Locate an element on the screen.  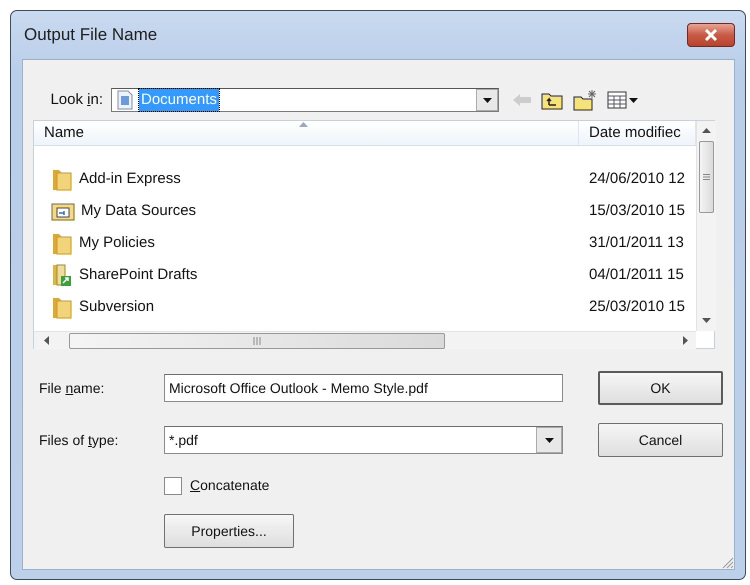
scroll-up-icon is located at coordinates (706, 130).